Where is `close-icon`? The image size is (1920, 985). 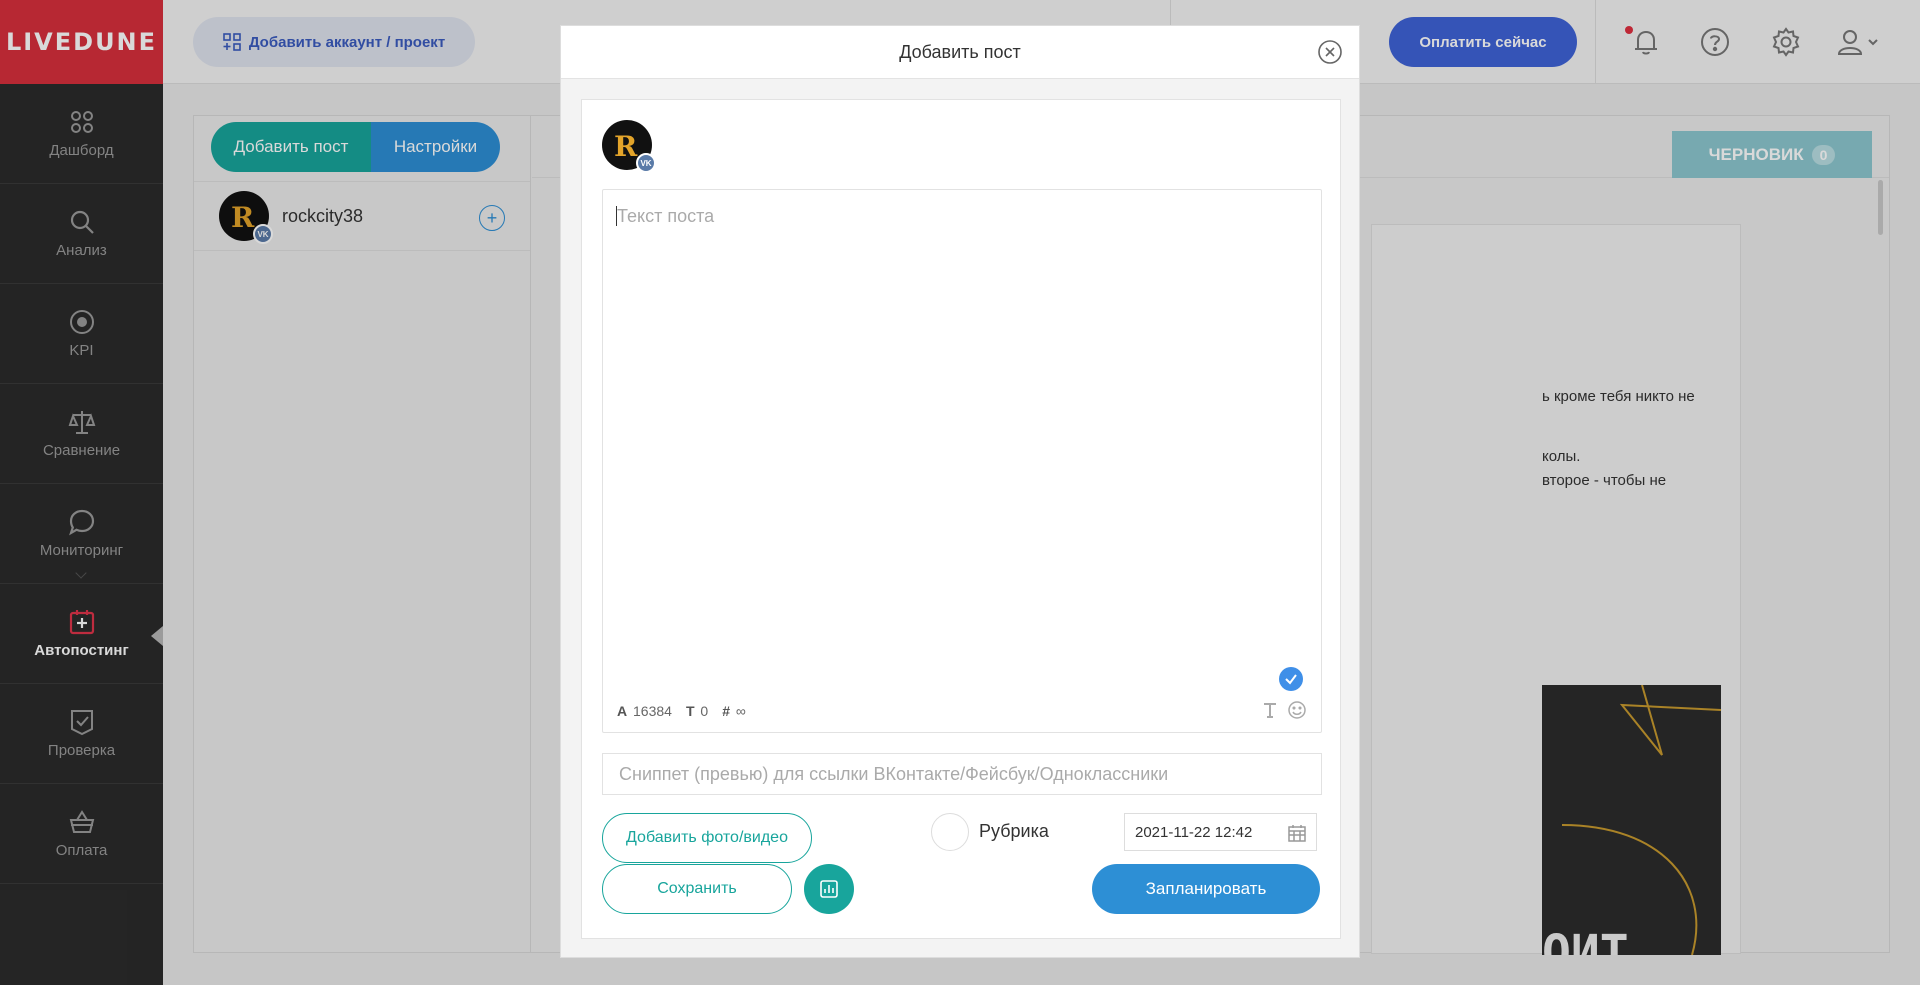 close-icon is located at coordinates (1330, 52).